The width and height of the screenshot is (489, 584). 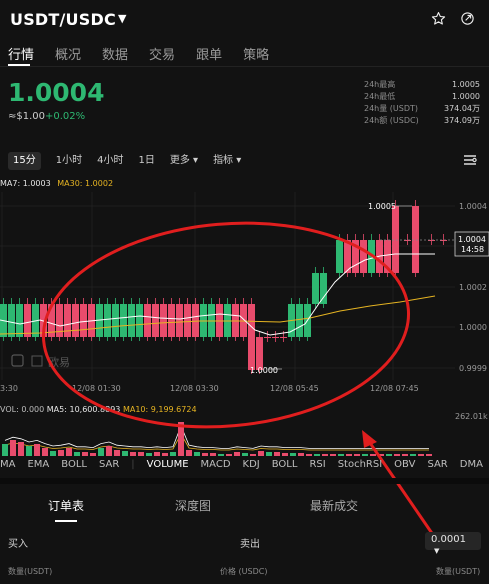 I want to click on vol-value: VOL: 0.000, so click(x=22, y=409).